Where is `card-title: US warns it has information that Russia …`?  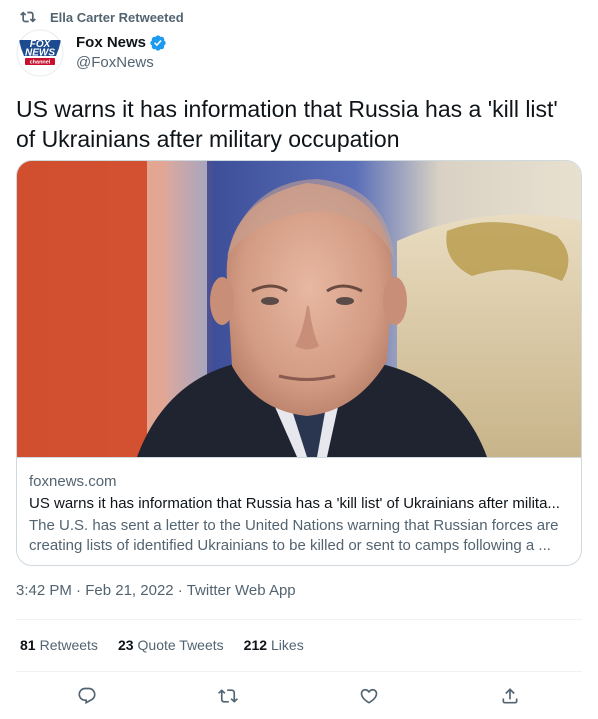 card-title: US warns it has information that Russia … is located at coordinates (294, 503).